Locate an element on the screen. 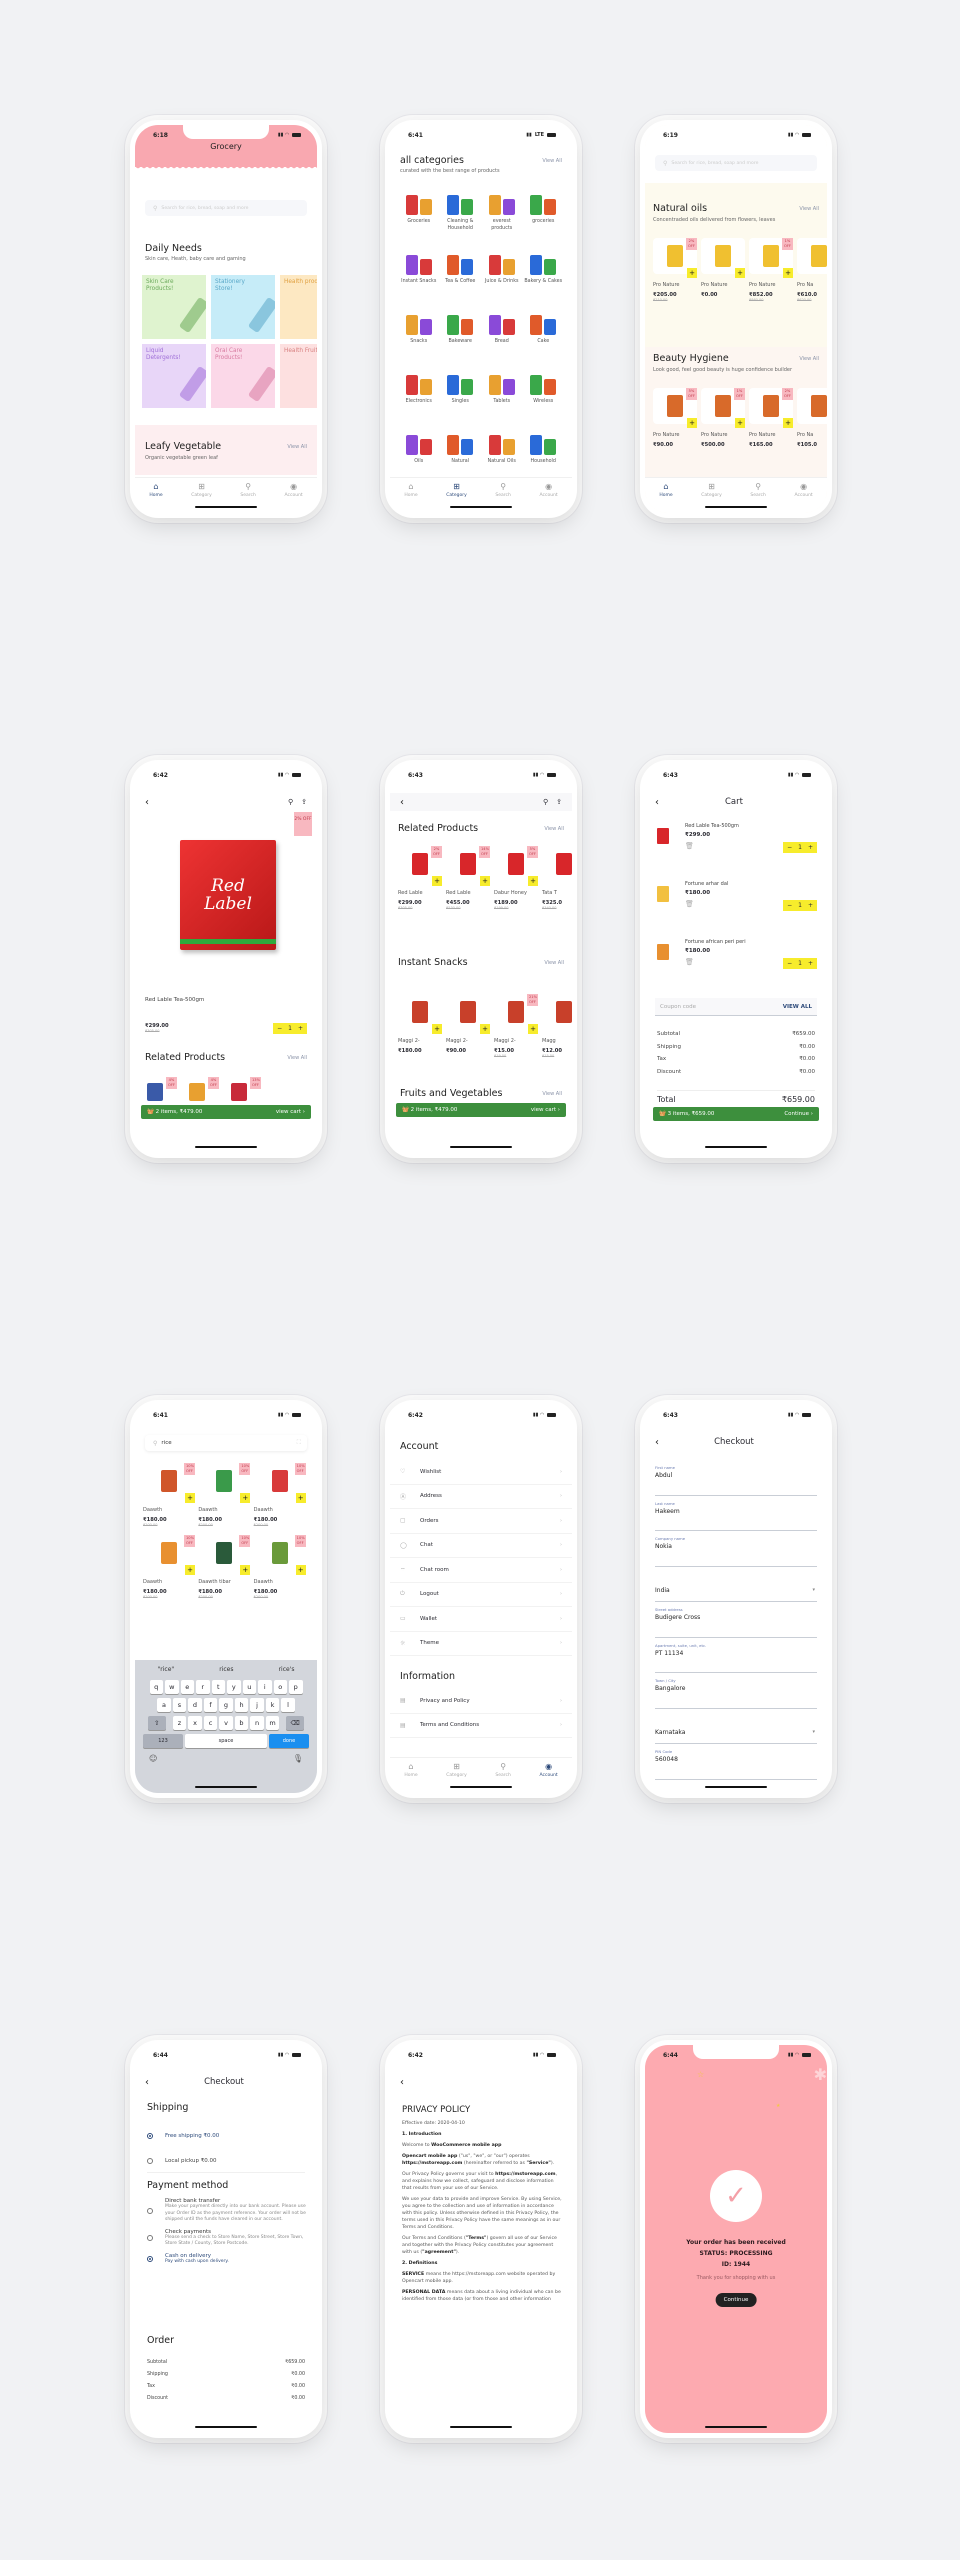 The height and width of the screenshot is (2560, 960). menu-item-logout: ⏻ Logout › is located at coordinates (481, 1595).